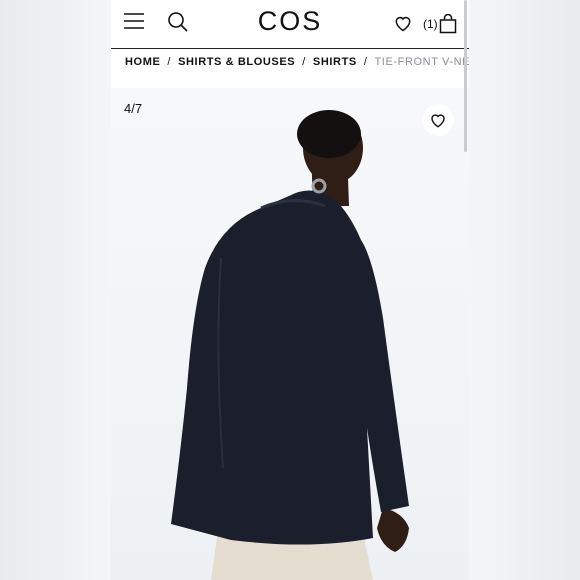 Image resolution: width=580 pixels, height=580 pixels. What do you see at coordinates (236, 62) in the screenshot?
I see `breadcrumb-shirts-blouses: SHIRTS & BLOUSES` at bounding box center [236, 62].